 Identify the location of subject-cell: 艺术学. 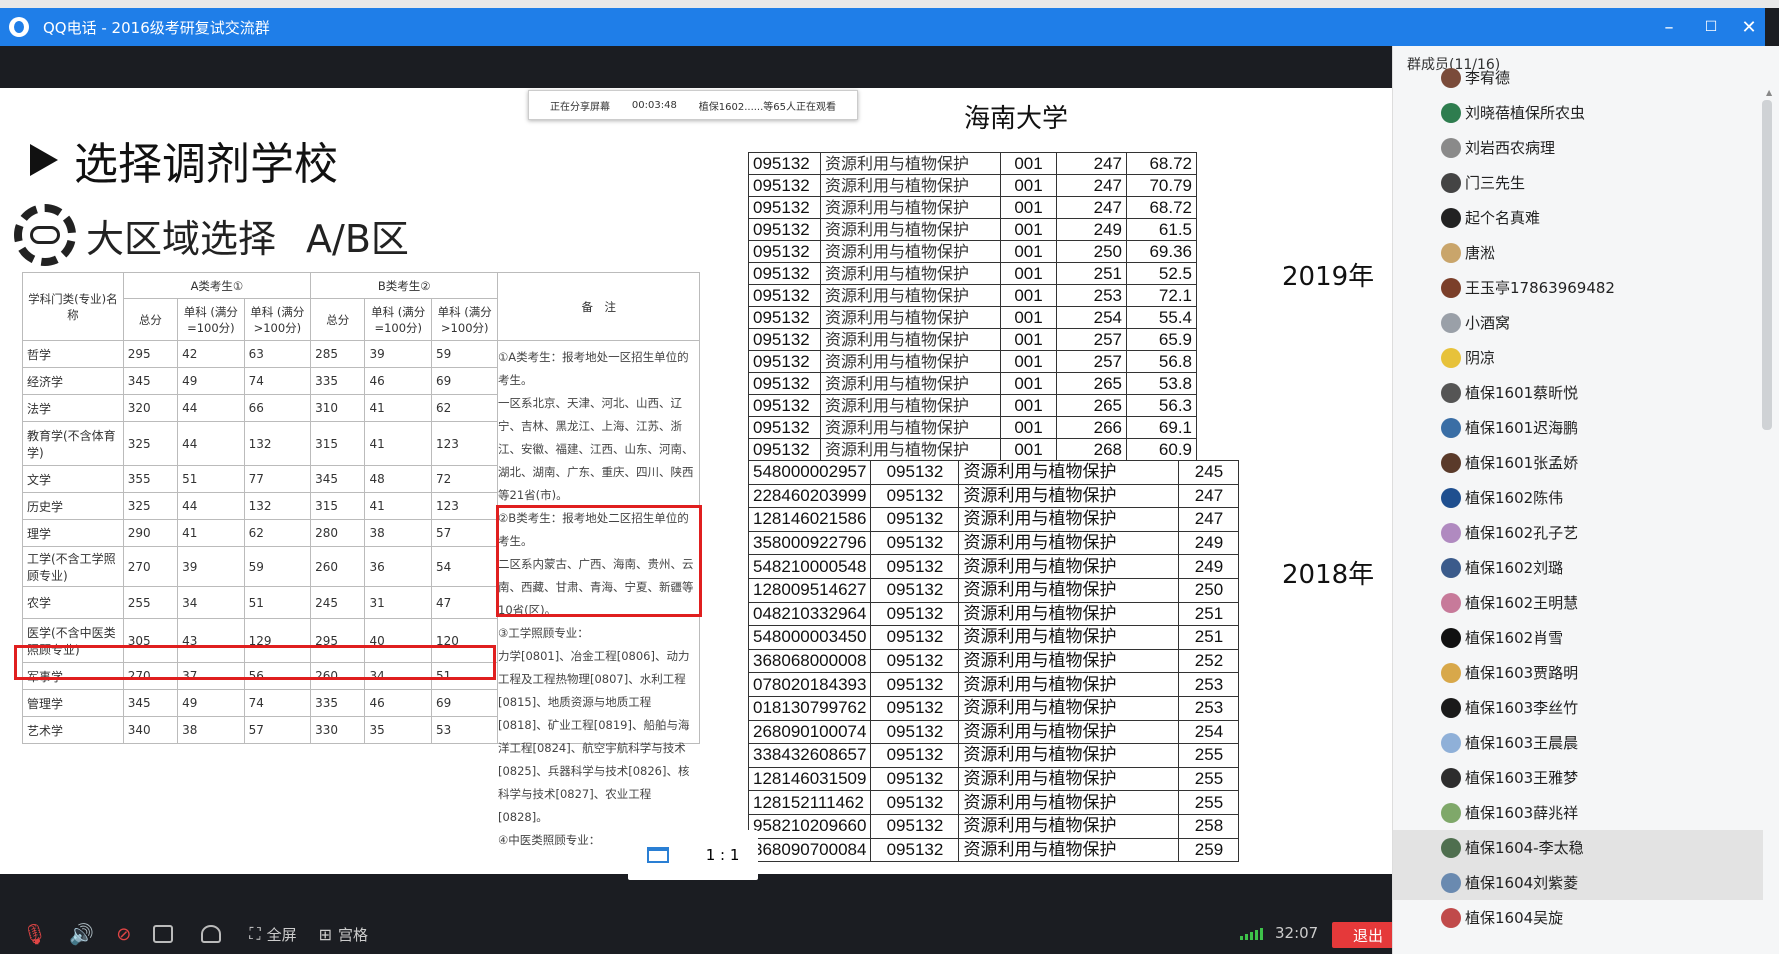
(73, 730).